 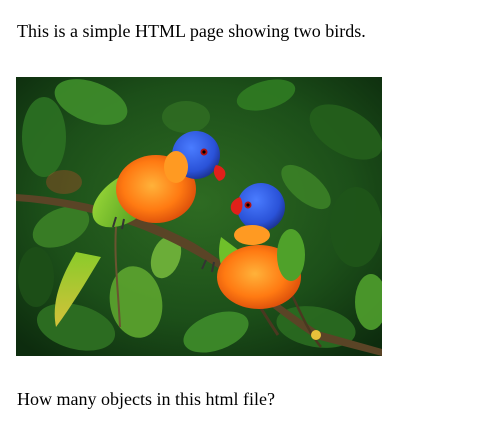 I want to click on background-blur, so click(x=64, y=182).